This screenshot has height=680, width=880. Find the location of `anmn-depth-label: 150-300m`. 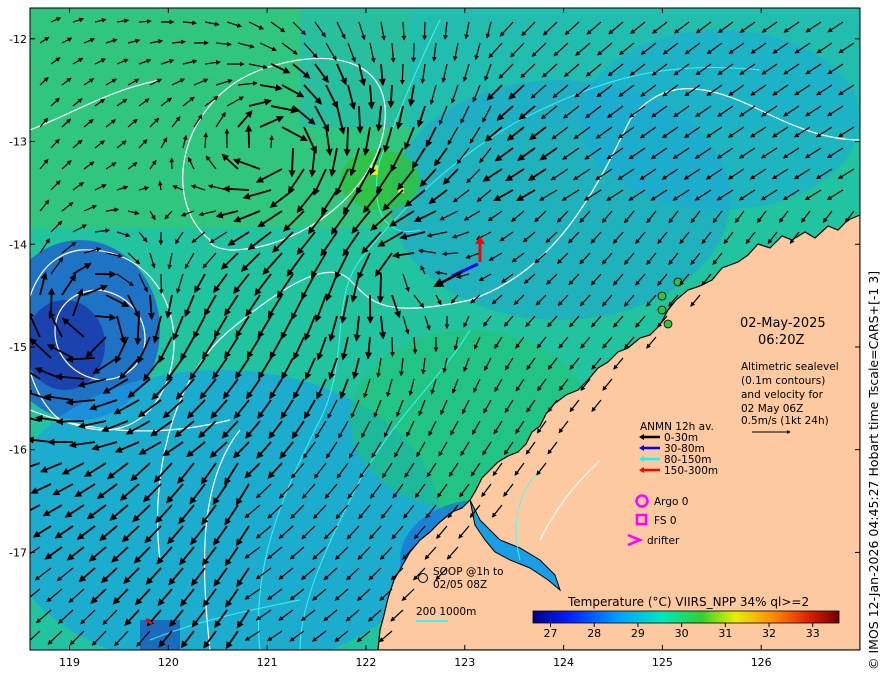

anmn-depth-label: 150-300m is located at coordinates (691, 471).